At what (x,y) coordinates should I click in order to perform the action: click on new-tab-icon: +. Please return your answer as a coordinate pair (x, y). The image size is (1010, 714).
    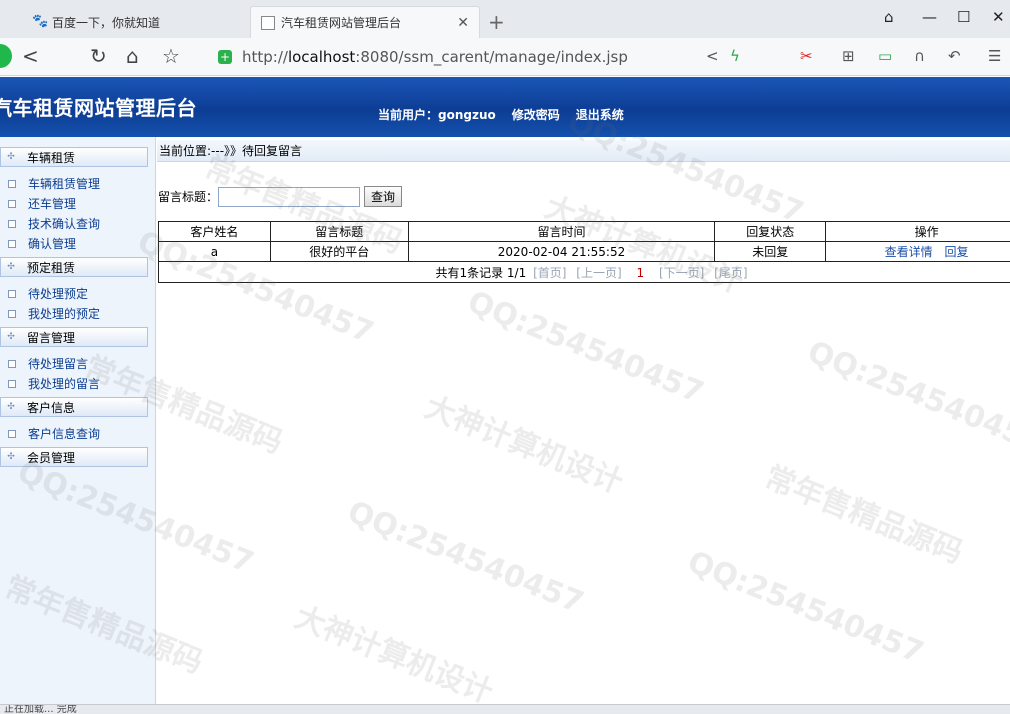
    Looking at the image, I should click on (496, 22).